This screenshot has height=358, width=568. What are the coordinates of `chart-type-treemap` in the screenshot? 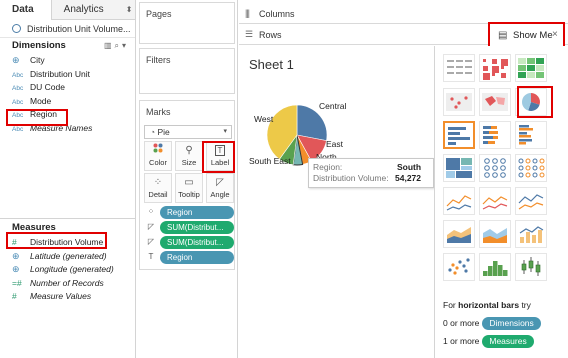 It's located at (459, 168).